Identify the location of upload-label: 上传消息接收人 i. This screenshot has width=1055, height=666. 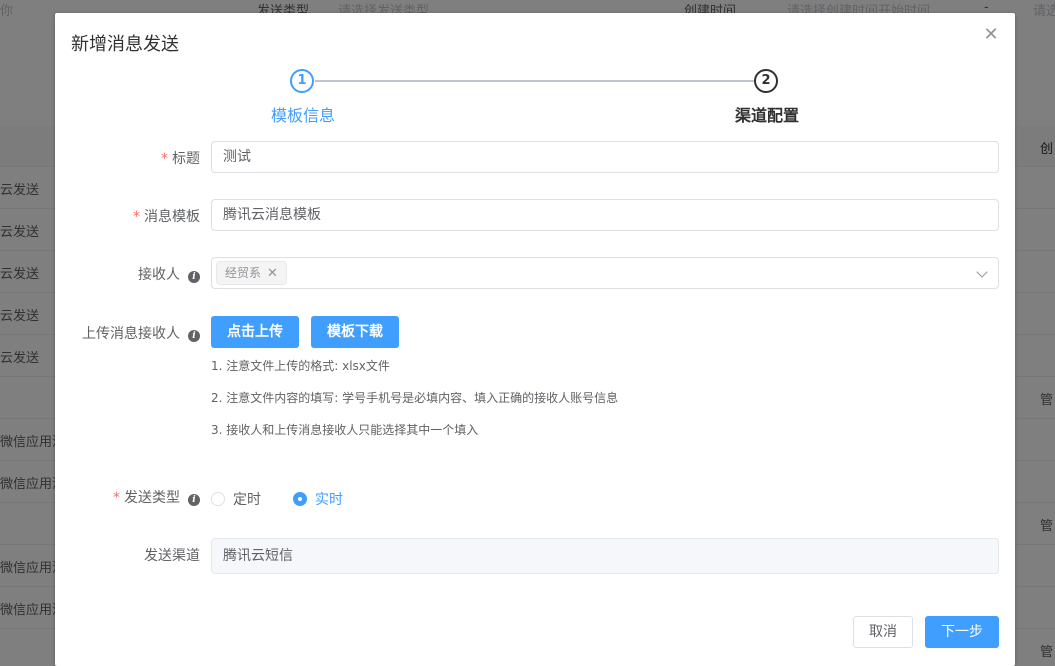
(141, 333).